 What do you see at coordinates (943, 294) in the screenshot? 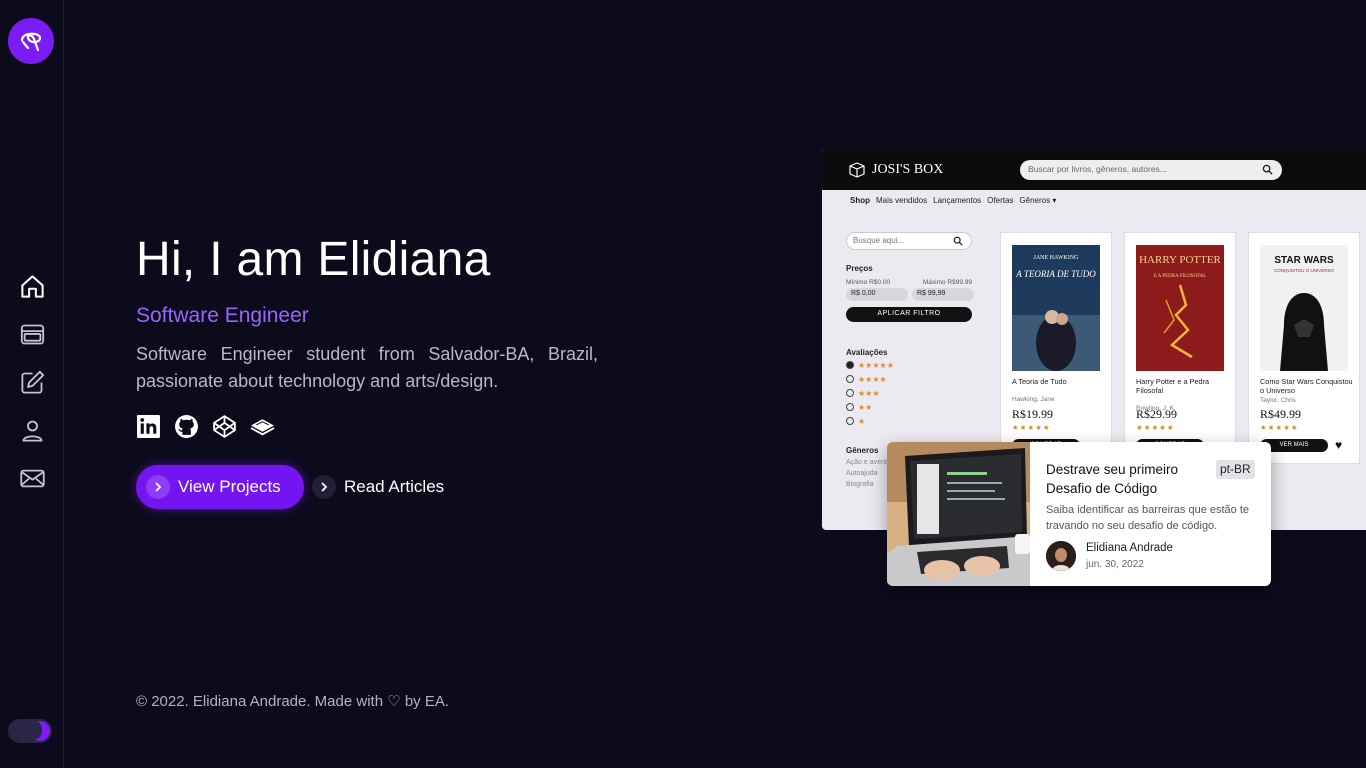
I see `preview-max-input: R$ 99,99` at bounding box center [943, 294].